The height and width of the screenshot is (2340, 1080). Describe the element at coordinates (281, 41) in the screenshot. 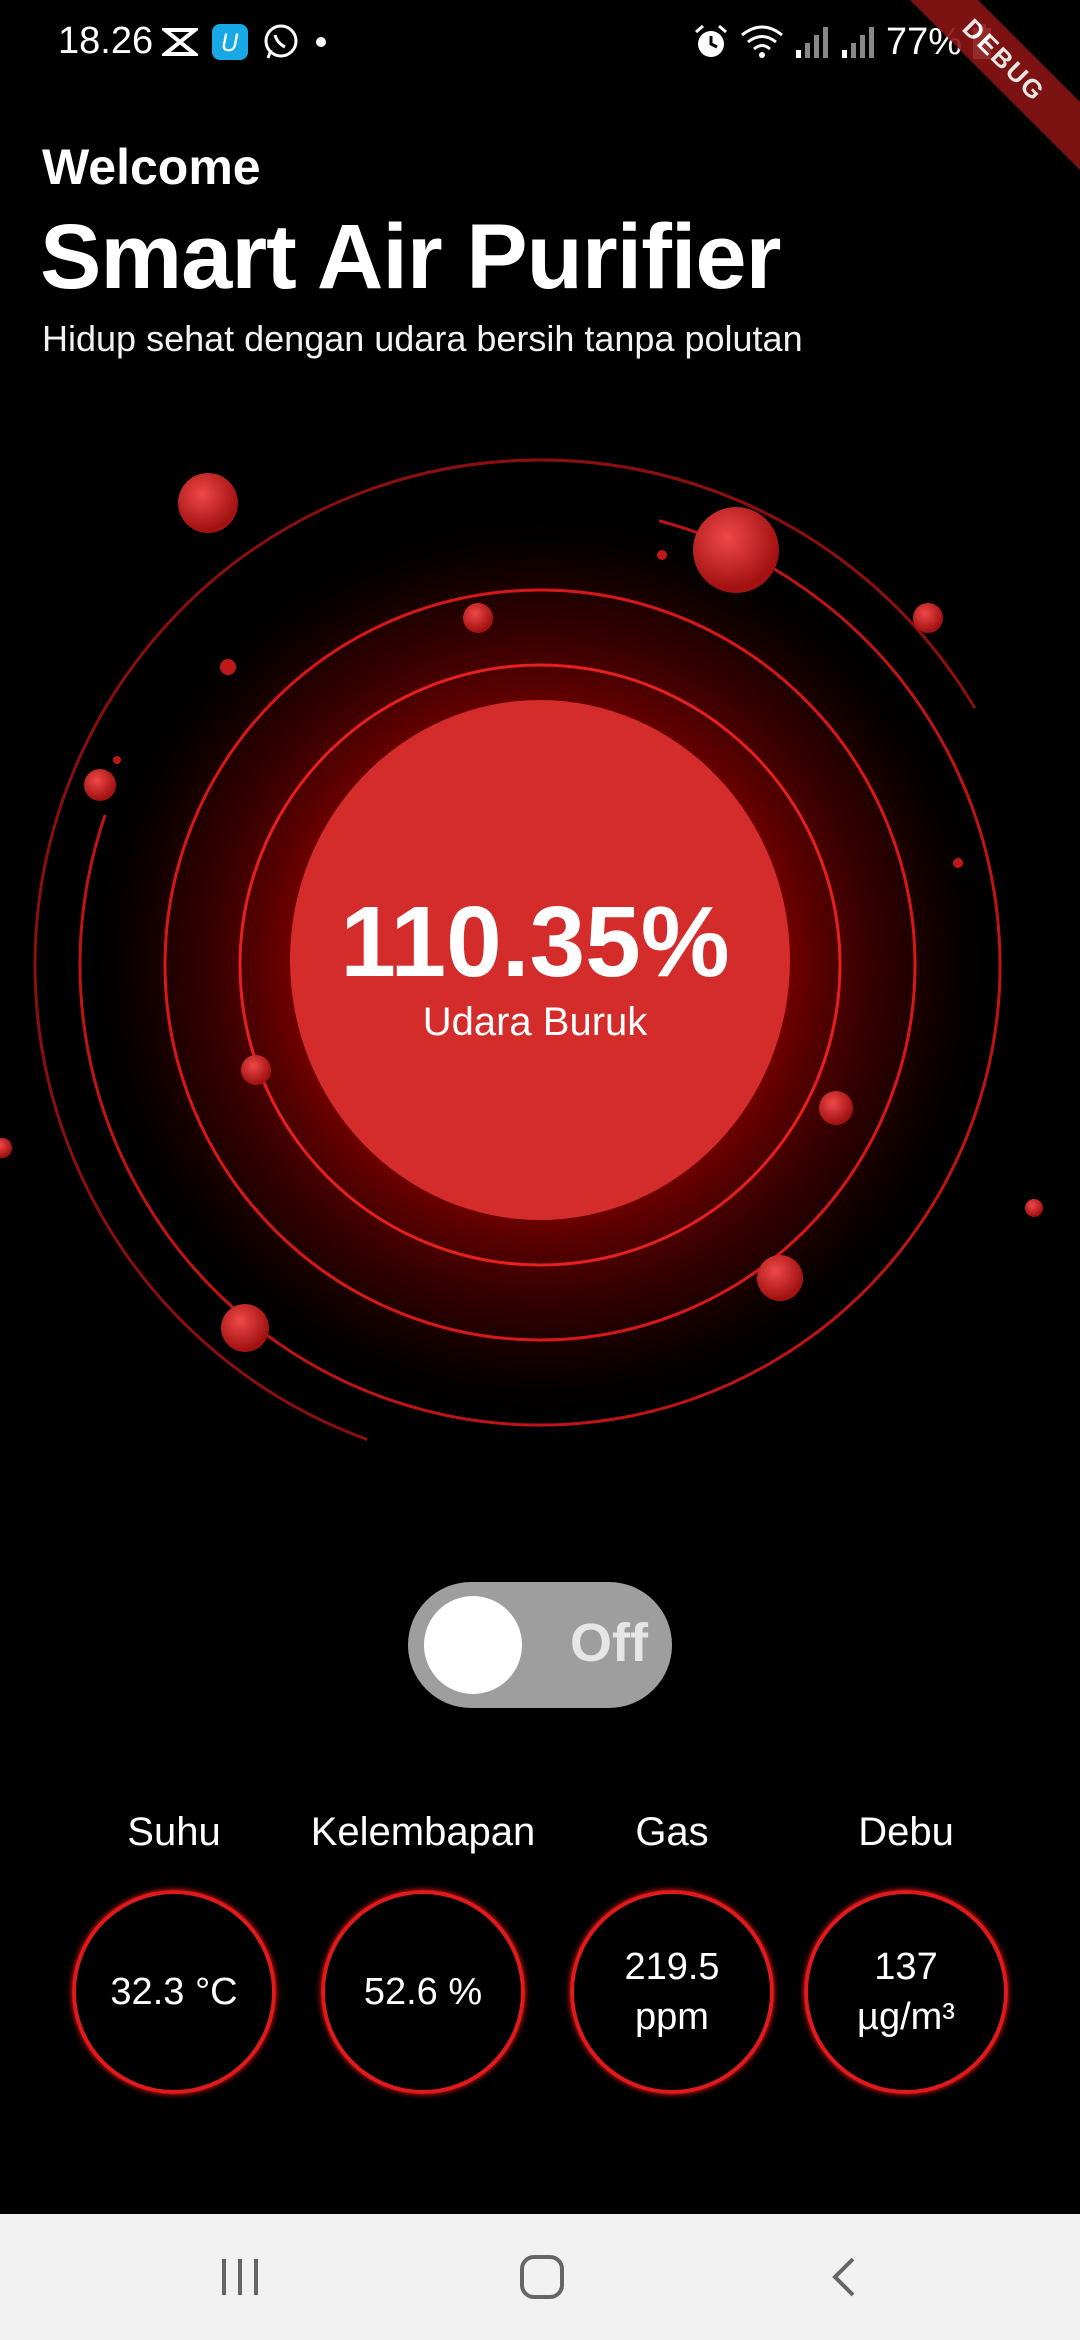

I see `whatsapp-icon` at that location.